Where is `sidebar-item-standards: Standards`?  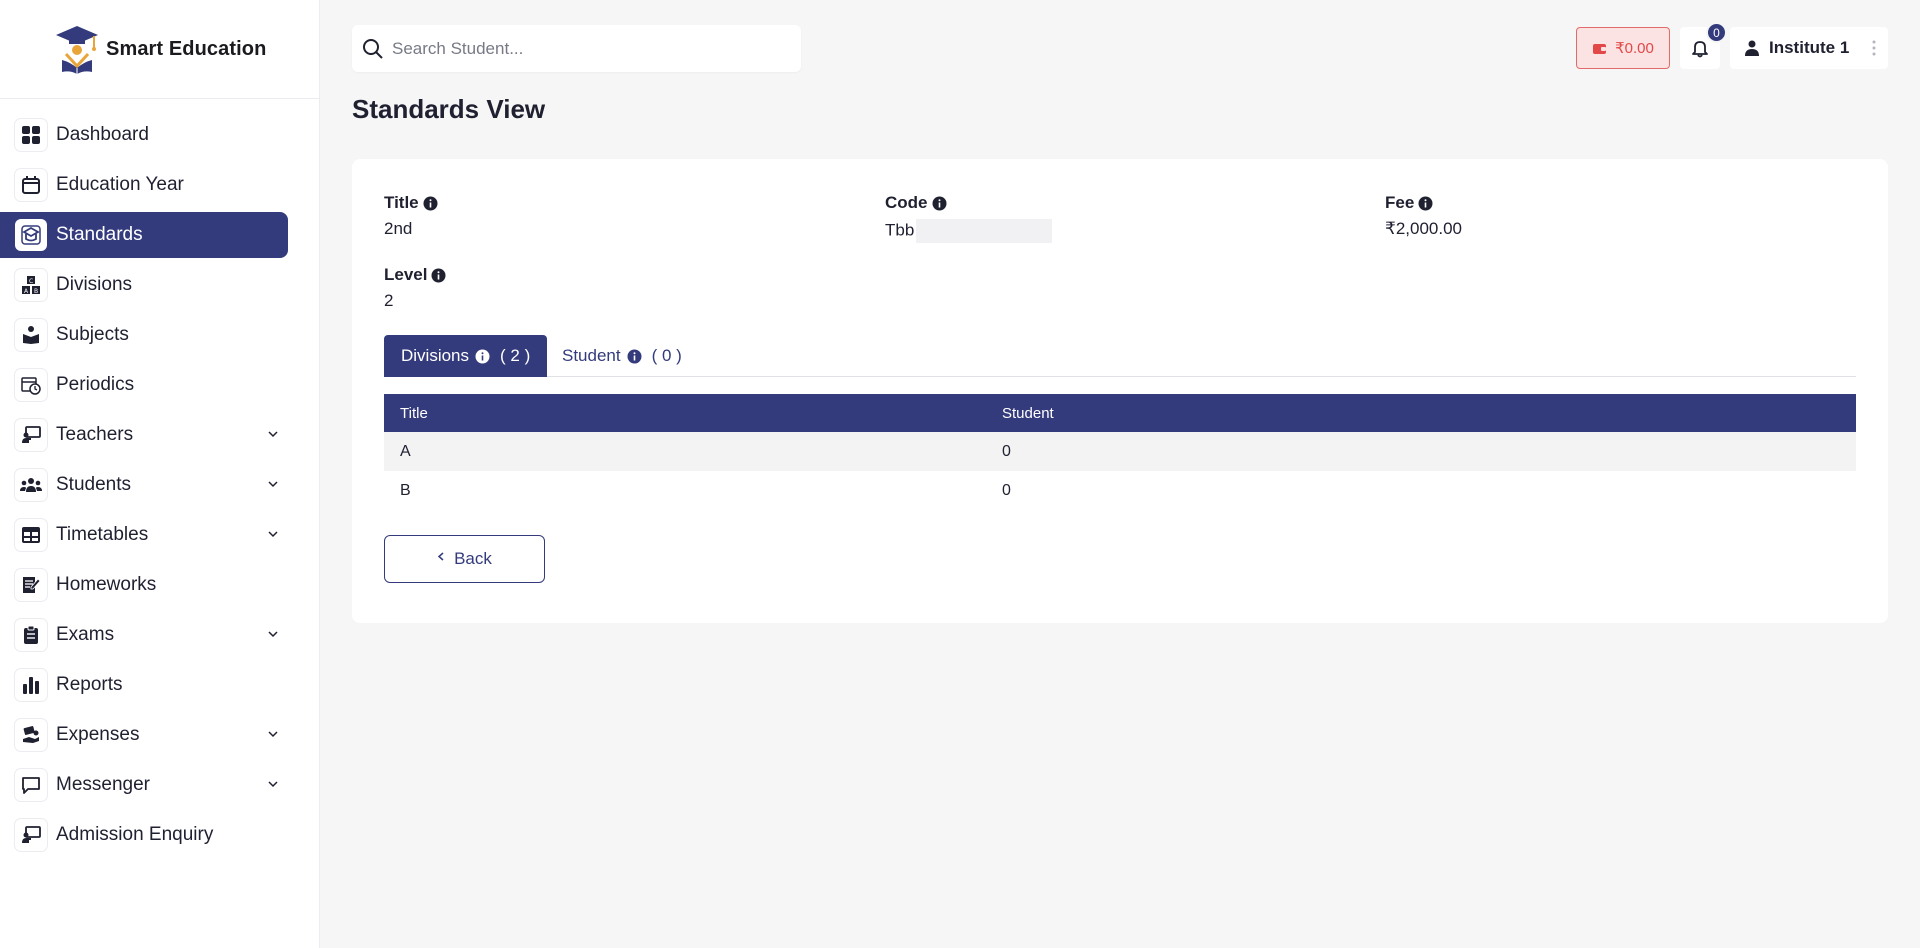 sidebar-item-standards: Standards is located at coordinates (144, 235).